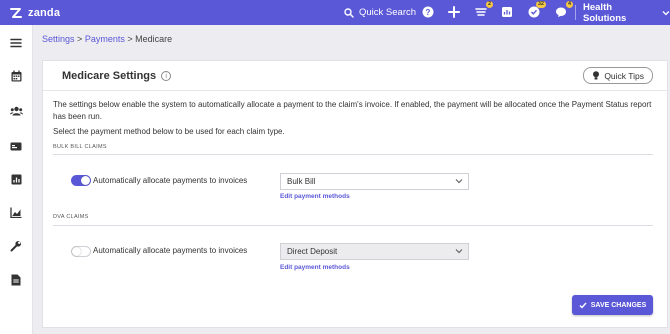 This screenshot has height=334, width=670. What do you see at coordinates (154, 39) in the screenshot?
I see `breadcrumb-current: Medicare` at bounding box center [154, 39].